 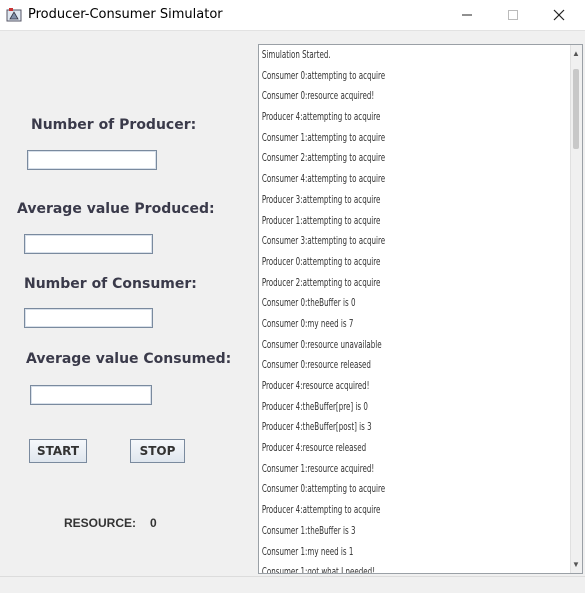 I want to click on close-icon, so click(x=559, y=15).